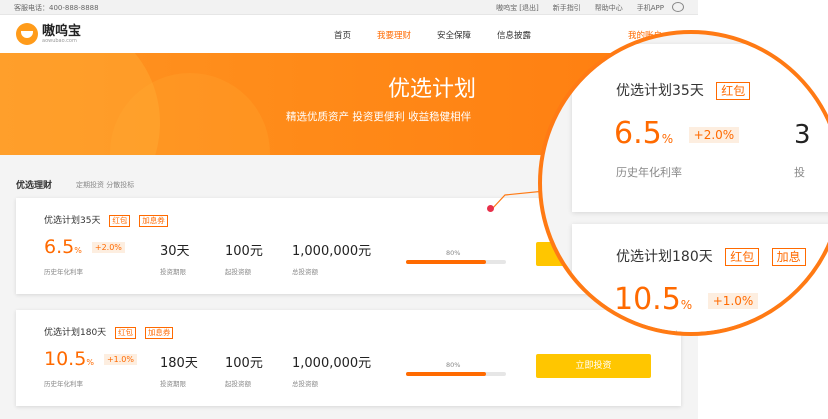 The height and width of the screenshot is (419, 828). I want to click on zoomed-card: 优选计划35天 红包 6.5% +2.0% 历史年化利率 3 投, so click(700, 128).